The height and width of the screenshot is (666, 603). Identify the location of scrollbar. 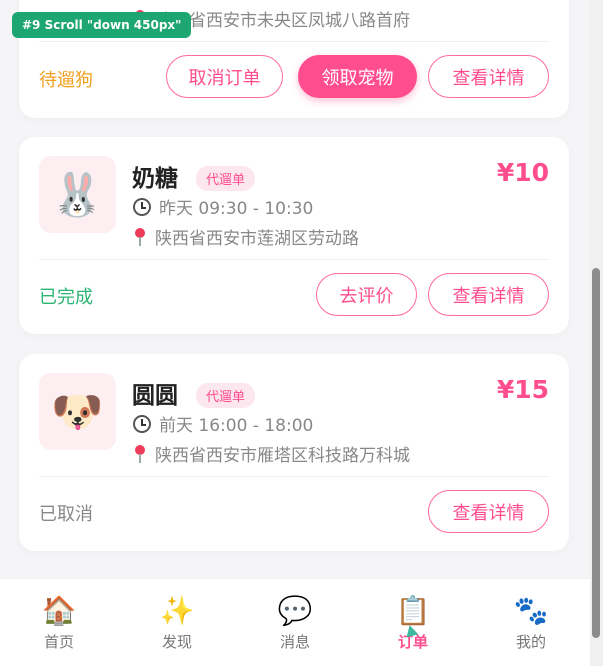
(596, 333).